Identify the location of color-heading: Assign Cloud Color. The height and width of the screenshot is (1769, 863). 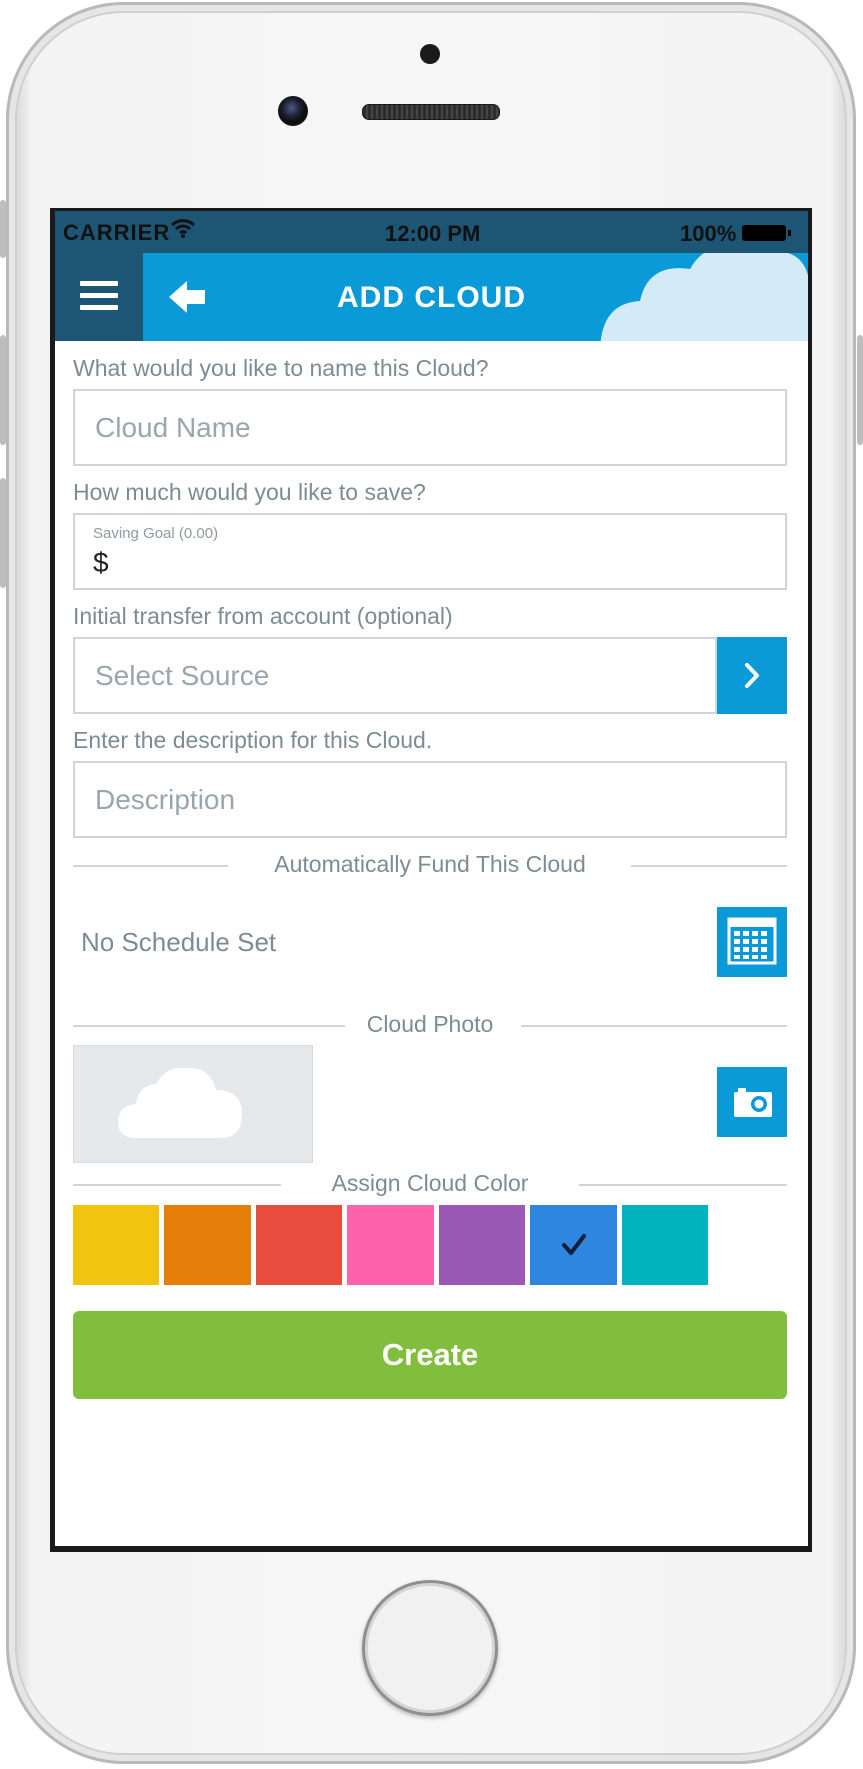
(430, 1183).